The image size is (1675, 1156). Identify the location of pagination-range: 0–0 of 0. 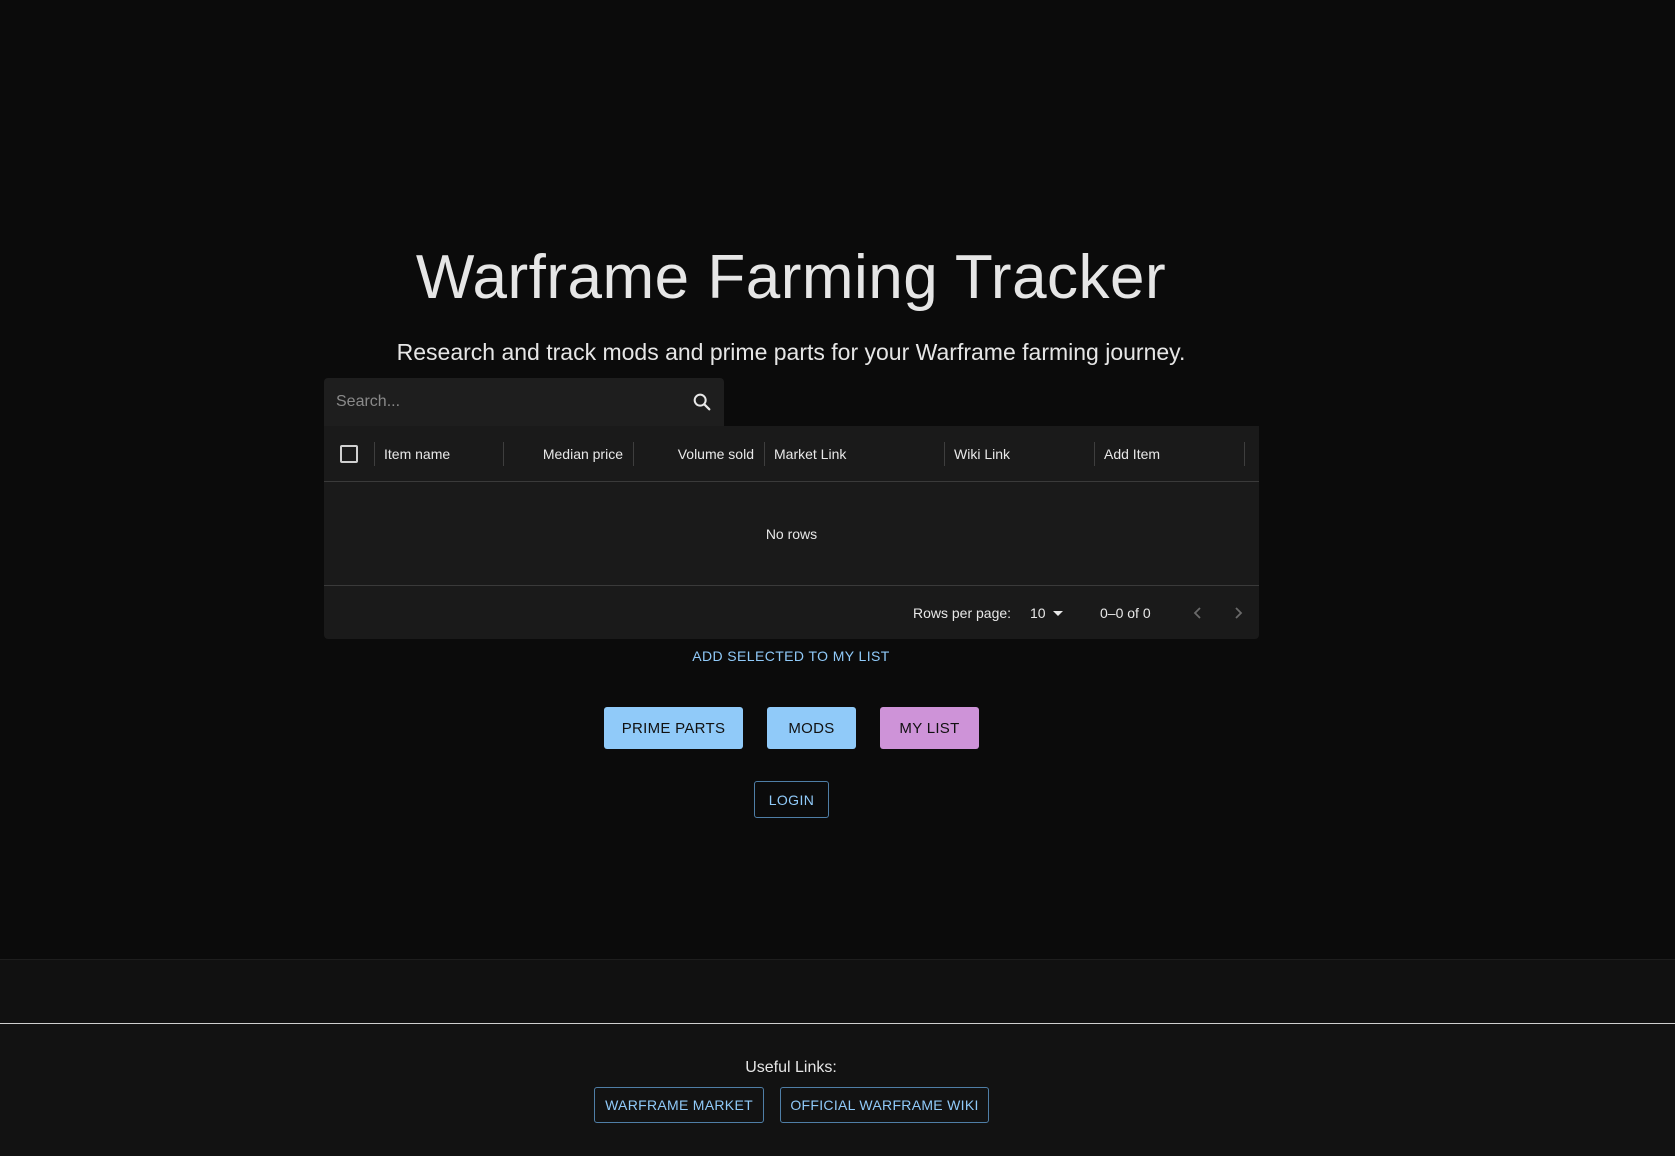
(1125, 612).